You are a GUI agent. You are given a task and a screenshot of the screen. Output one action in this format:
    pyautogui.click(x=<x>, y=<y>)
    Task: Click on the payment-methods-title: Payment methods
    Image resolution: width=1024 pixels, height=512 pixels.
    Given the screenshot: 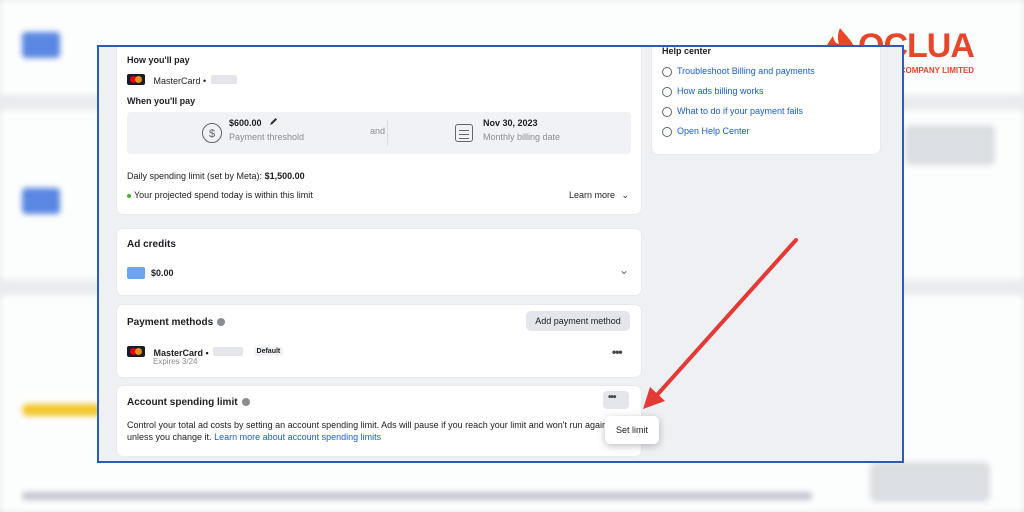 What is the action you would take?
    pyautogui.click(x=170, y=322)
    